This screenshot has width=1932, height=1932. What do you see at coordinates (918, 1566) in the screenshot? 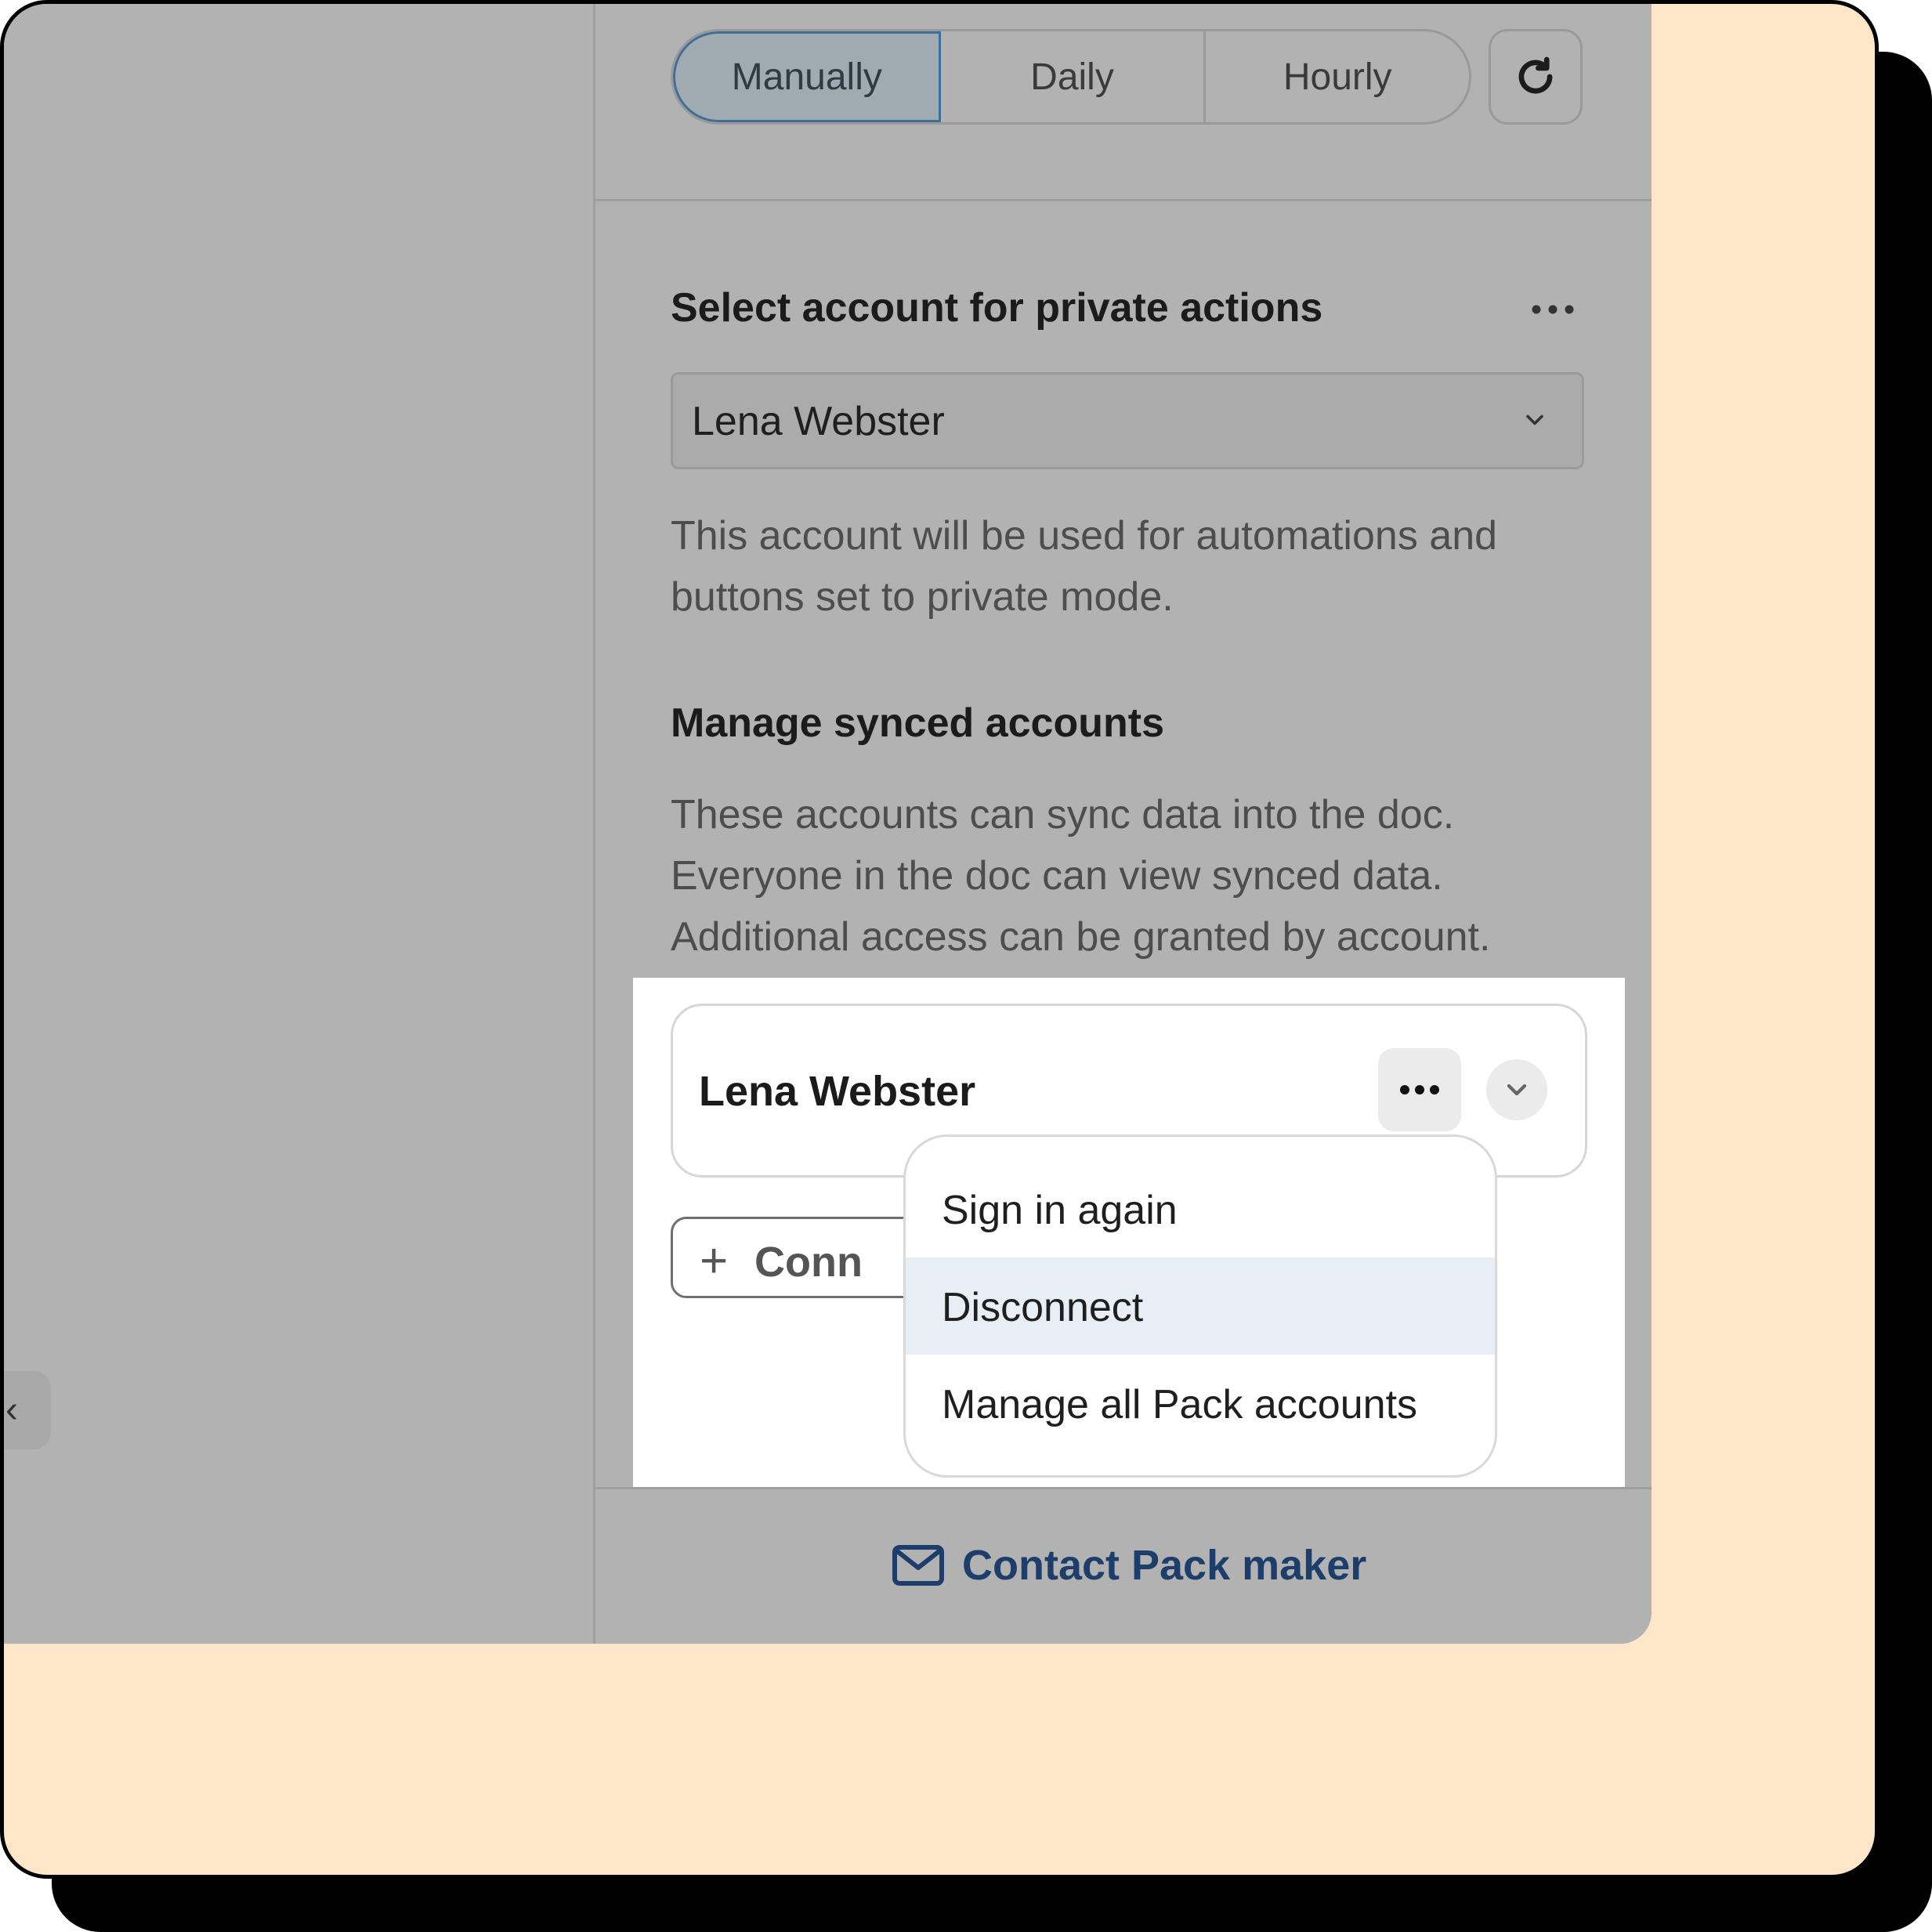
I see `mail-icon` at bounding box center [918, 1566].